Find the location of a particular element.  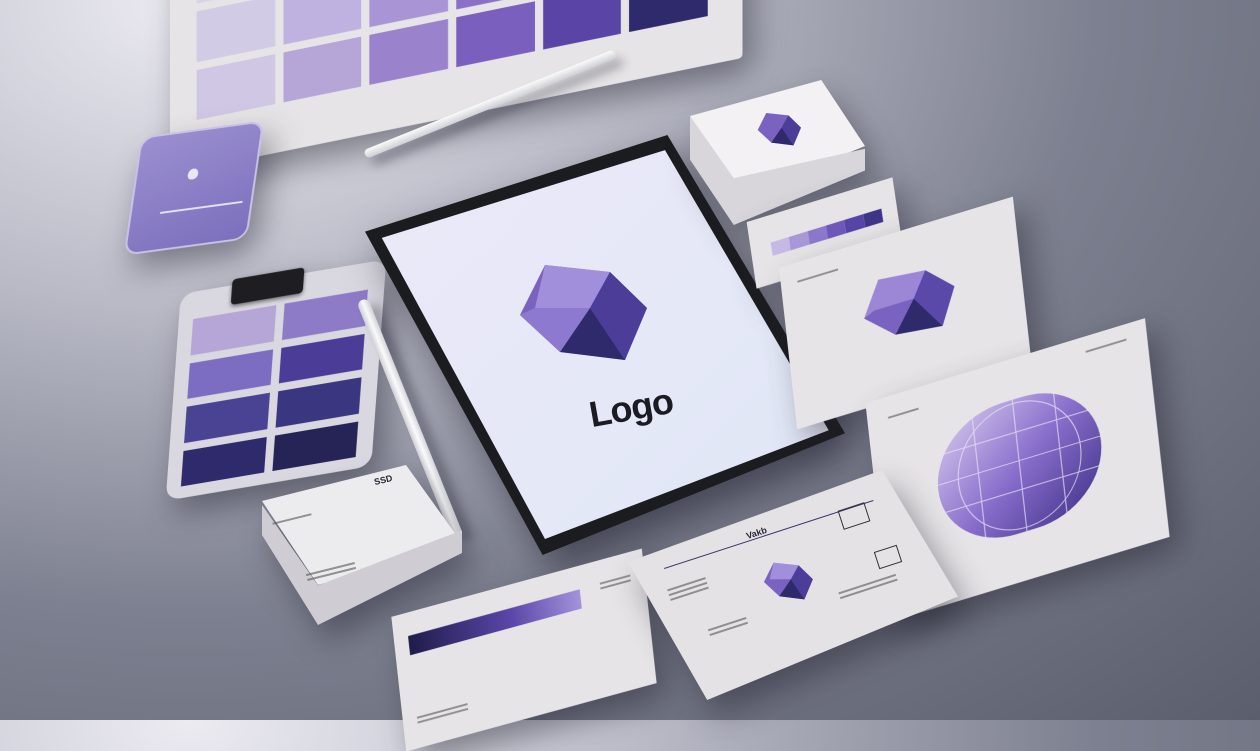

business-card: SSD is located at coordinates (362, 545).